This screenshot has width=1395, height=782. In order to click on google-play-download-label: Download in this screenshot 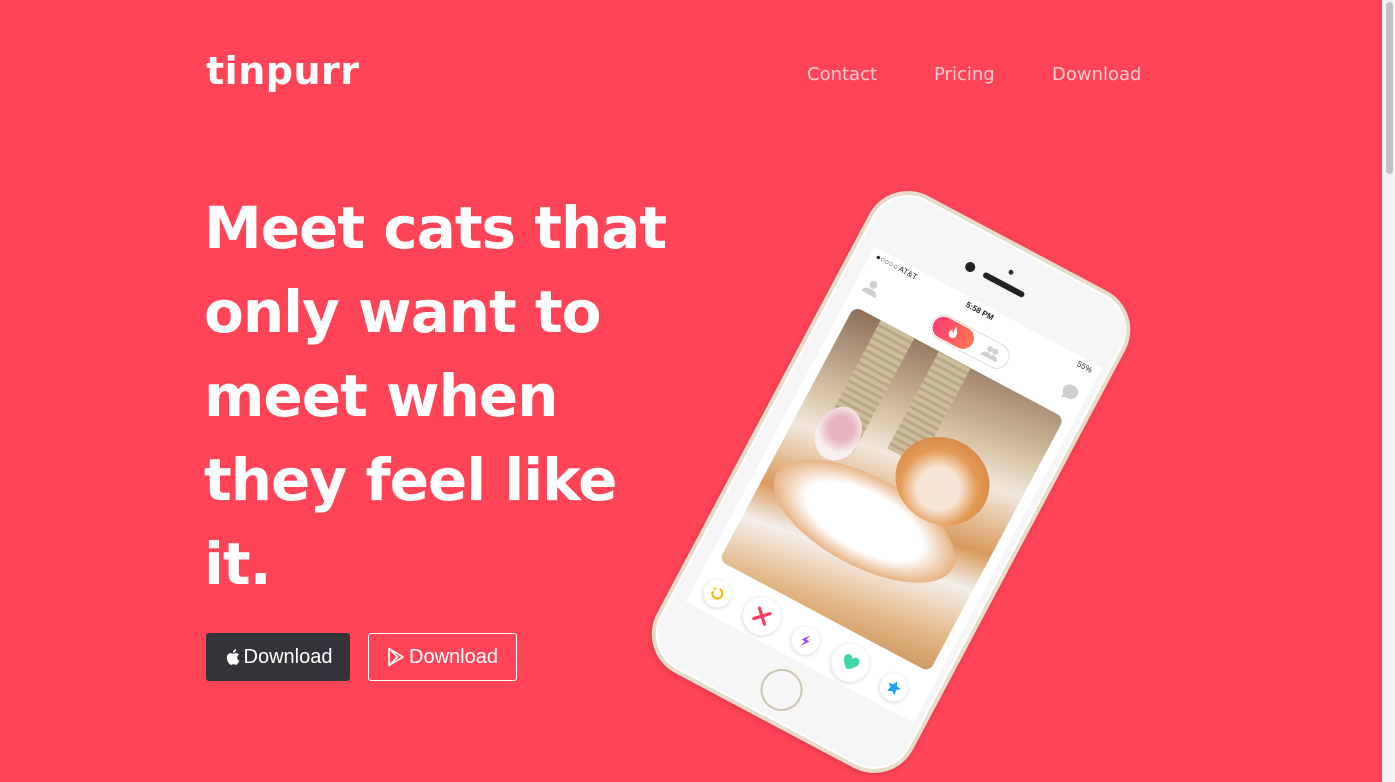, I will do `click(453, 656)`.